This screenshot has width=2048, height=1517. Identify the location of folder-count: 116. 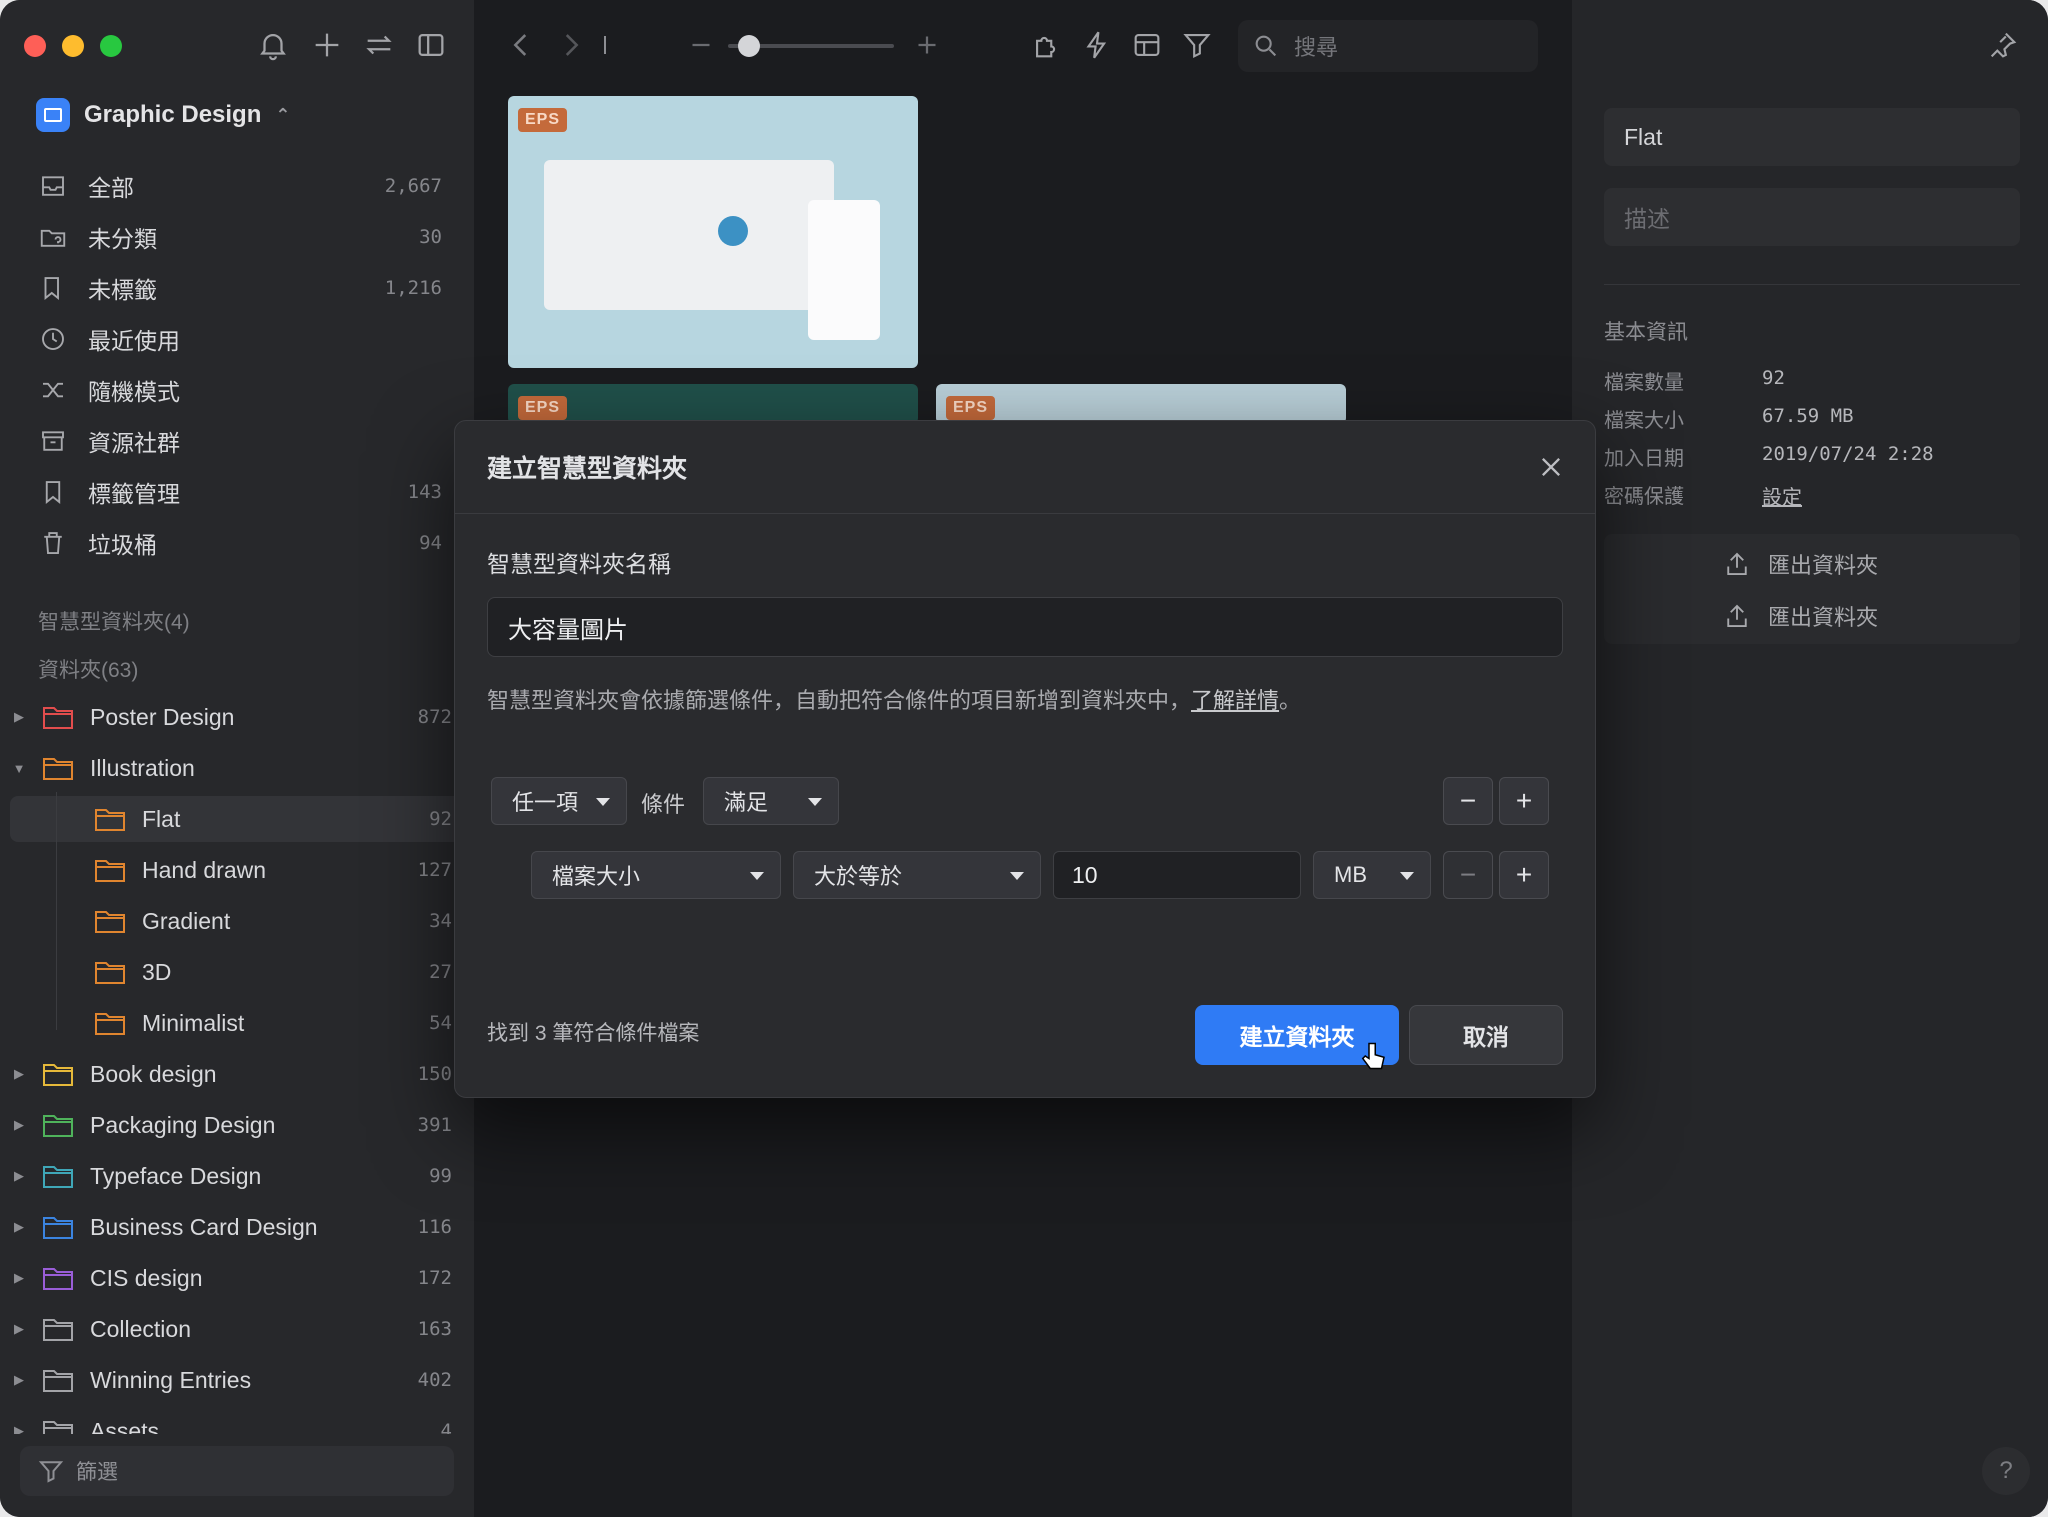
(434, 1227).